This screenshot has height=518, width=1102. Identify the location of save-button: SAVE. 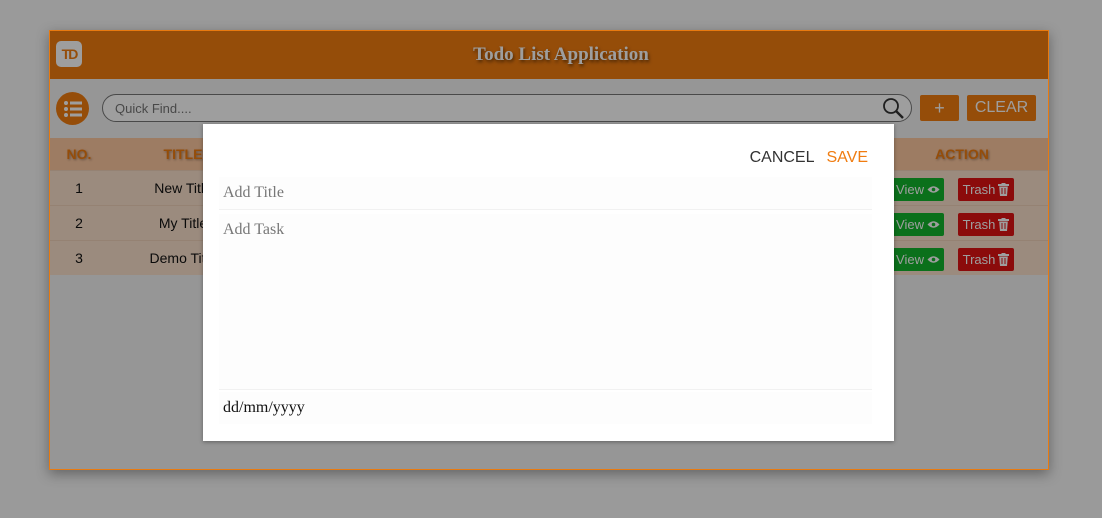
(848, 158).